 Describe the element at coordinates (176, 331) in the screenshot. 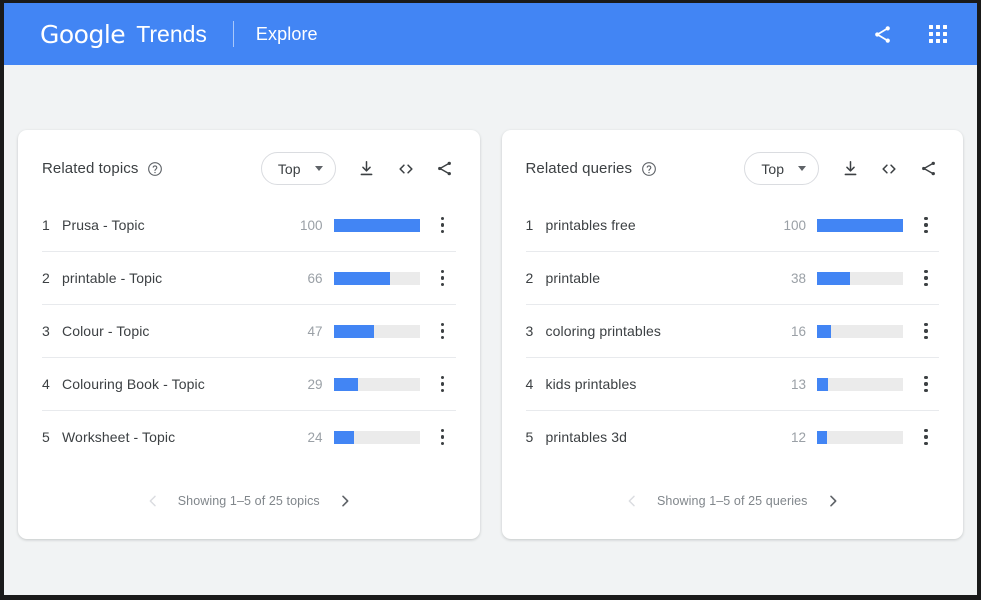

I see `row-label: Colour - Topic` at that location.